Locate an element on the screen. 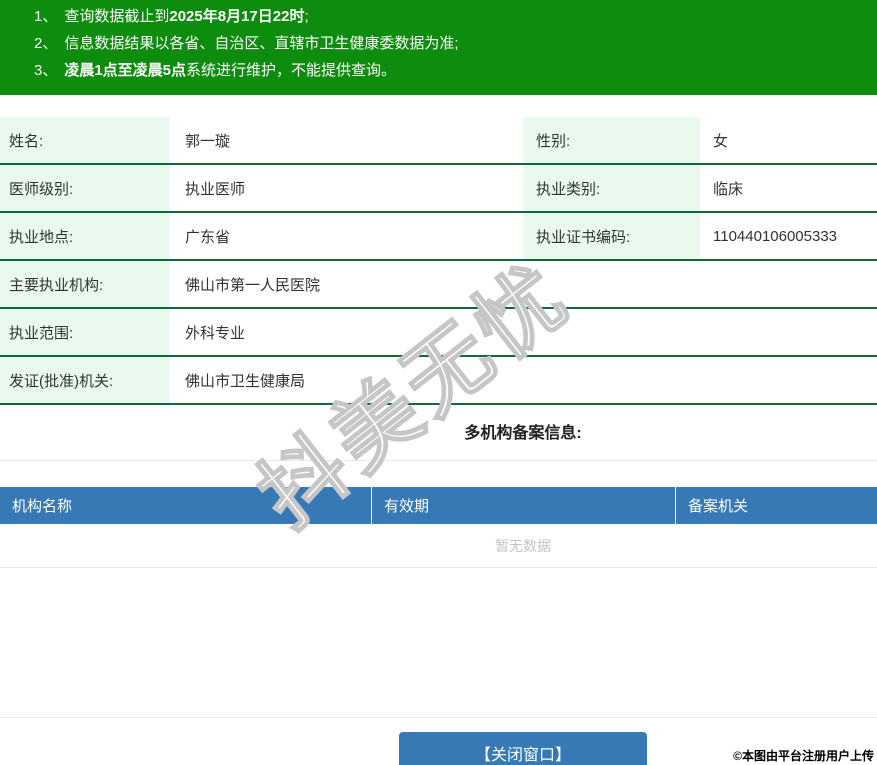 The image size is (877, 765). field-value-main-institution: 佛山市第一人民医院 is located at coordinates (253, 285).